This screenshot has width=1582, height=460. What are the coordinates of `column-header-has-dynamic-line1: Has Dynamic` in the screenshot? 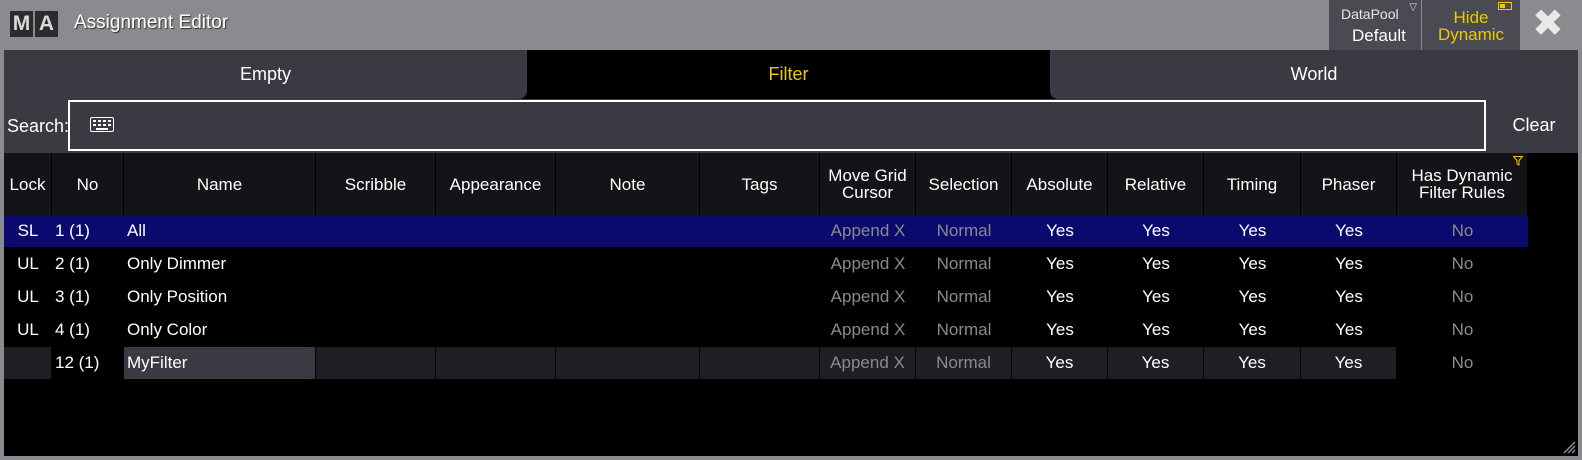 It's located at (1462, 175).